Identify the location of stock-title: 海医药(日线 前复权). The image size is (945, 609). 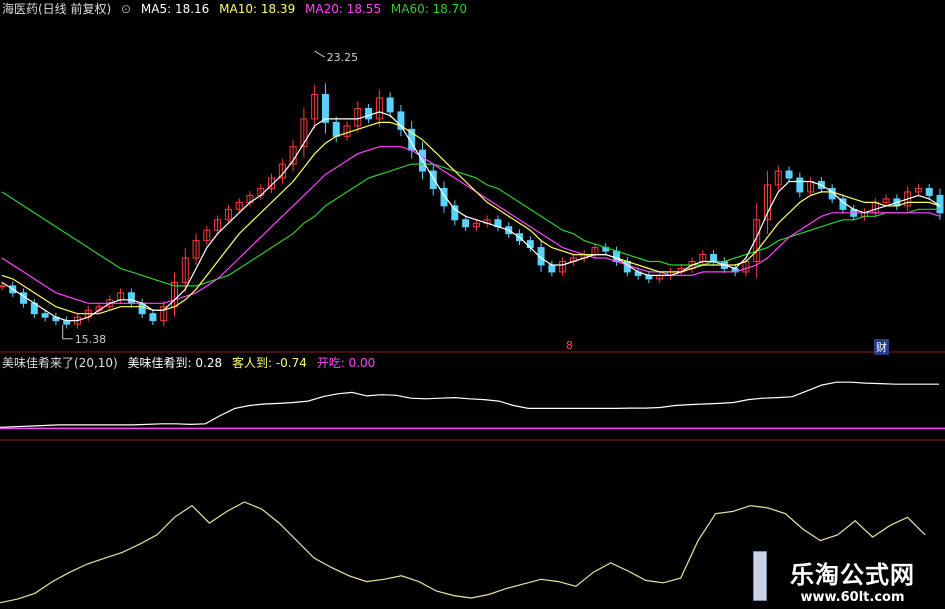
(57, 9).